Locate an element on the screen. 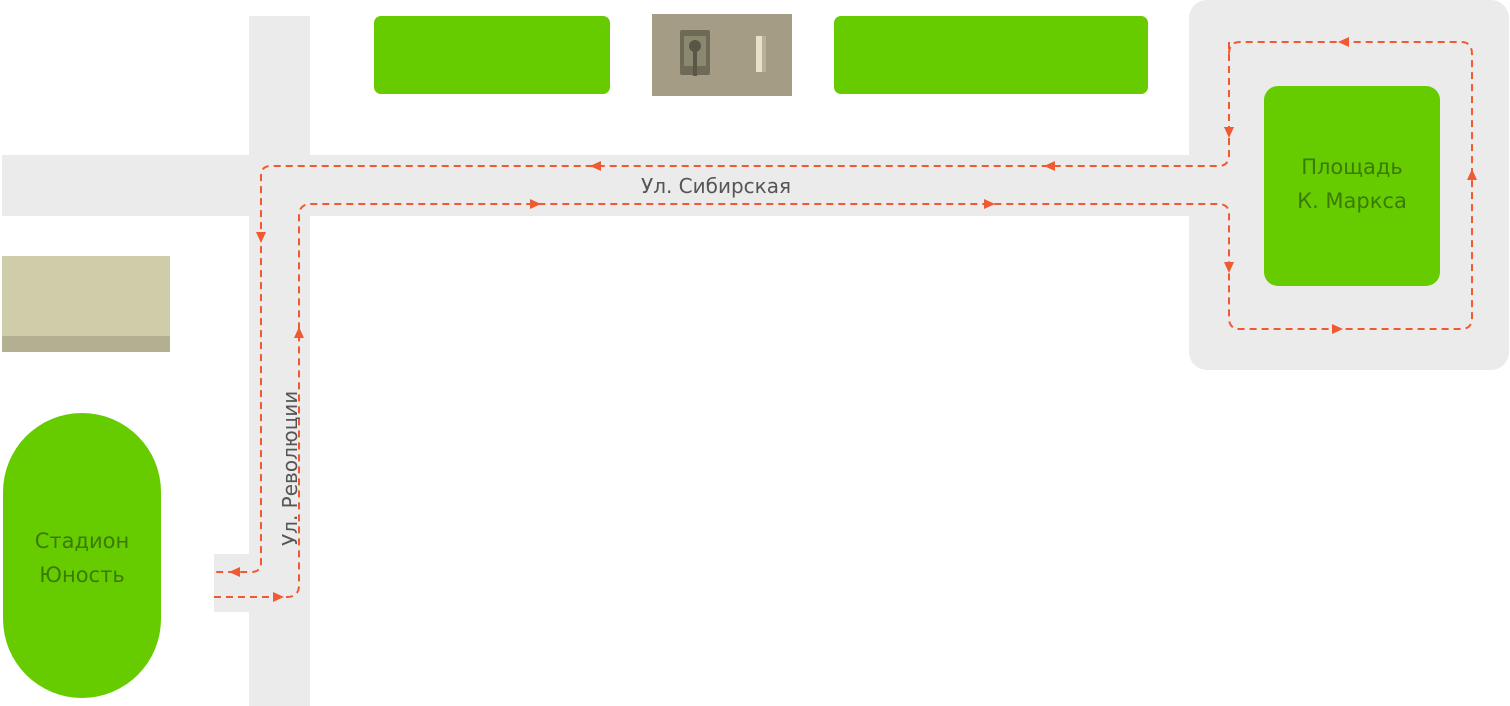  stadium-label-line2: Юность is located at coordinates (82, 575).